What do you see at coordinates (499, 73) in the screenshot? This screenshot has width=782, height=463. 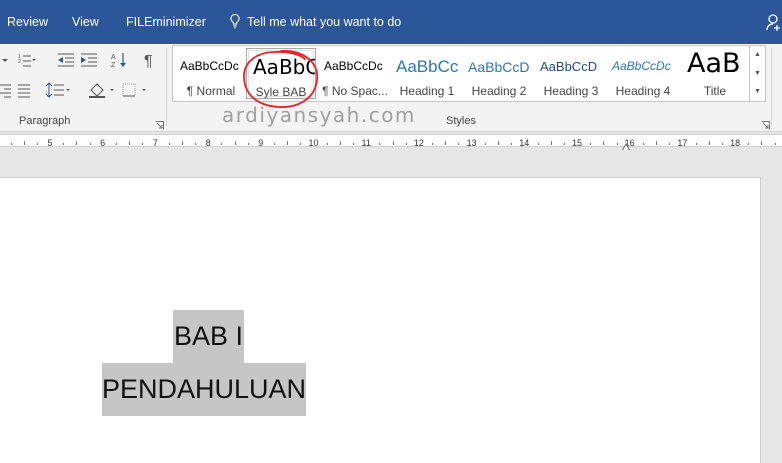 I see `style-heading-2: AaBbCcD Heading 2` at bounding box center [499, 73].